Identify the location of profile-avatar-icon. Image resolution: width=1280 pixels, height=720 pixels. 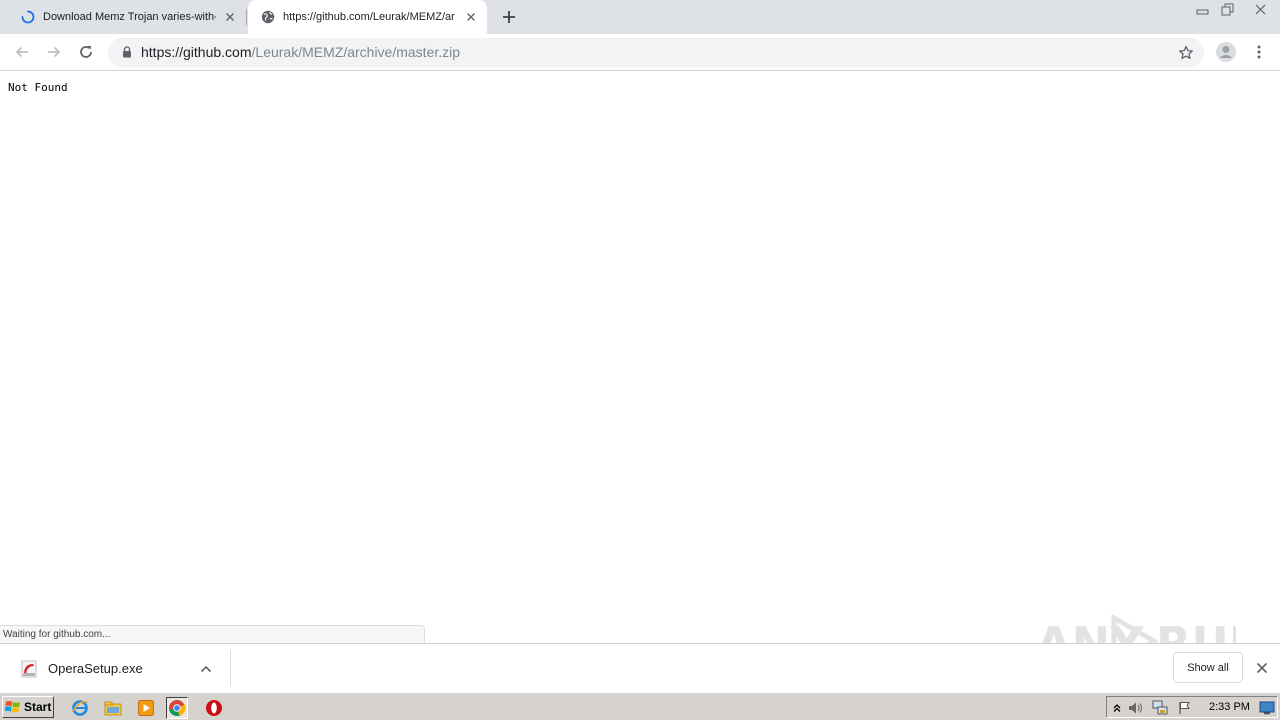
(1226, 52).